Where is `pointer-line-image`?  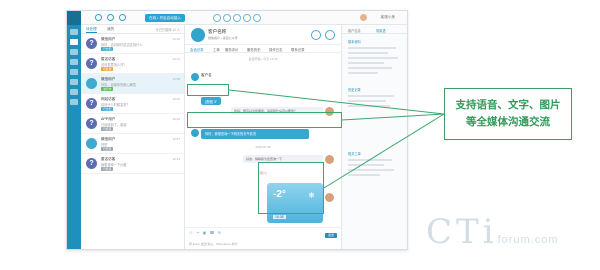
pointer-line-image is located at coordinates (384, 151).